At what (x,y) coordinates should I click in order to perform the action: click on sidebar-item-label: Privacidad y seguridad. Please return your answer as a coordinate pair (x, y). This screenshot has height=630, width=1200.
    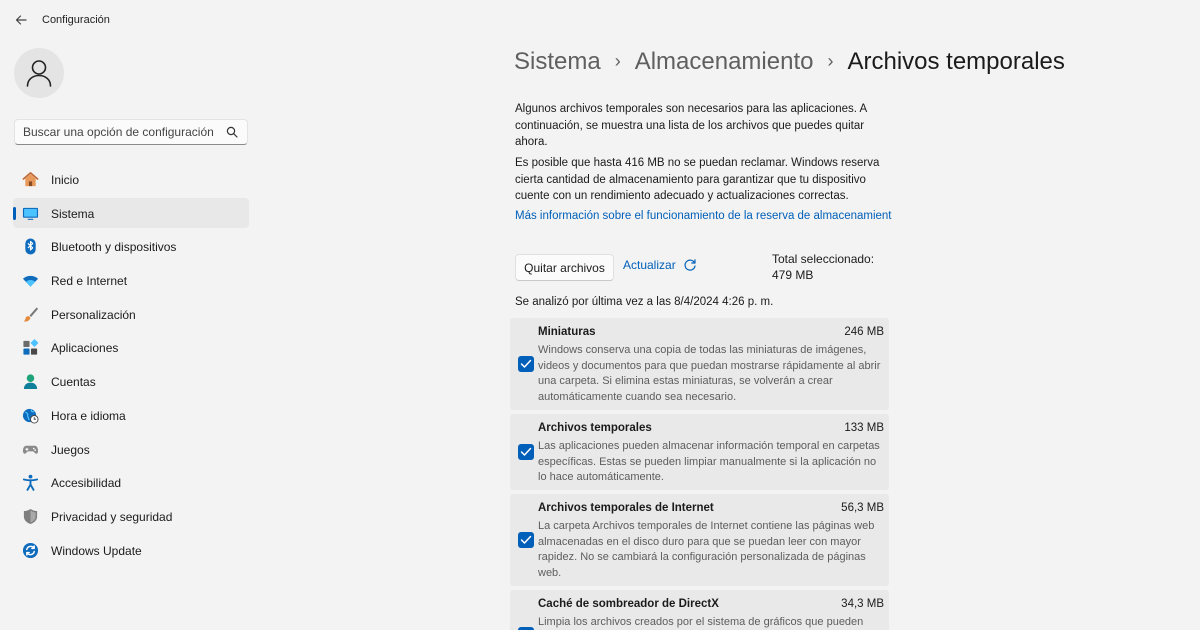
    Looking at the image, I should click on (112, 516).